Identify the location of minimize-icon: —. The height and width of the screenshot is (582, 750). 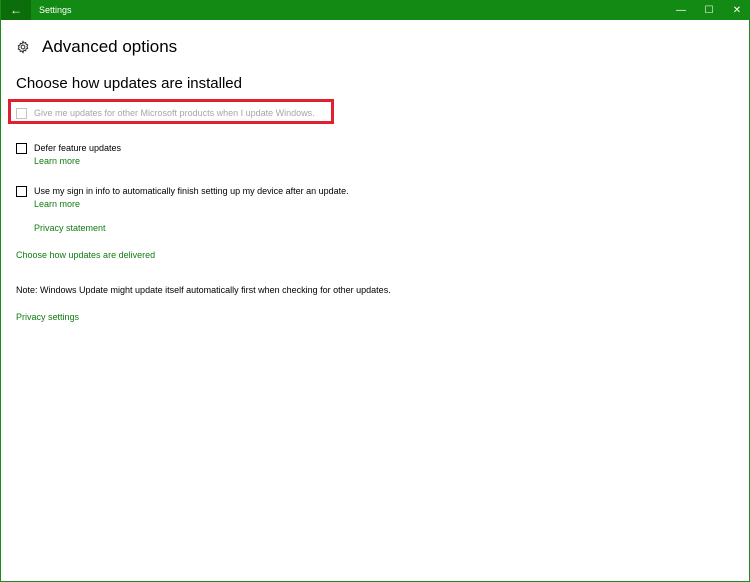
(681, 10).